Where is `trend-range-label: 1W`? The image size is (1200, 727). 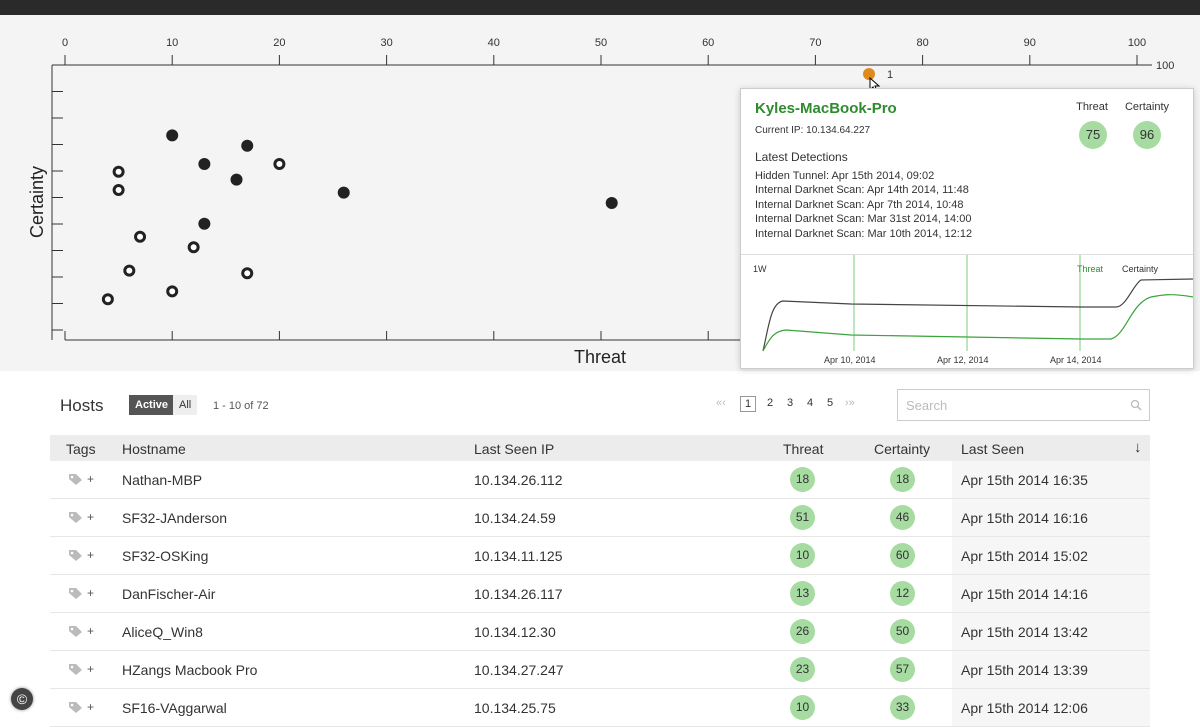 trend-range-label: 1W is located at coordinates (760, 269).